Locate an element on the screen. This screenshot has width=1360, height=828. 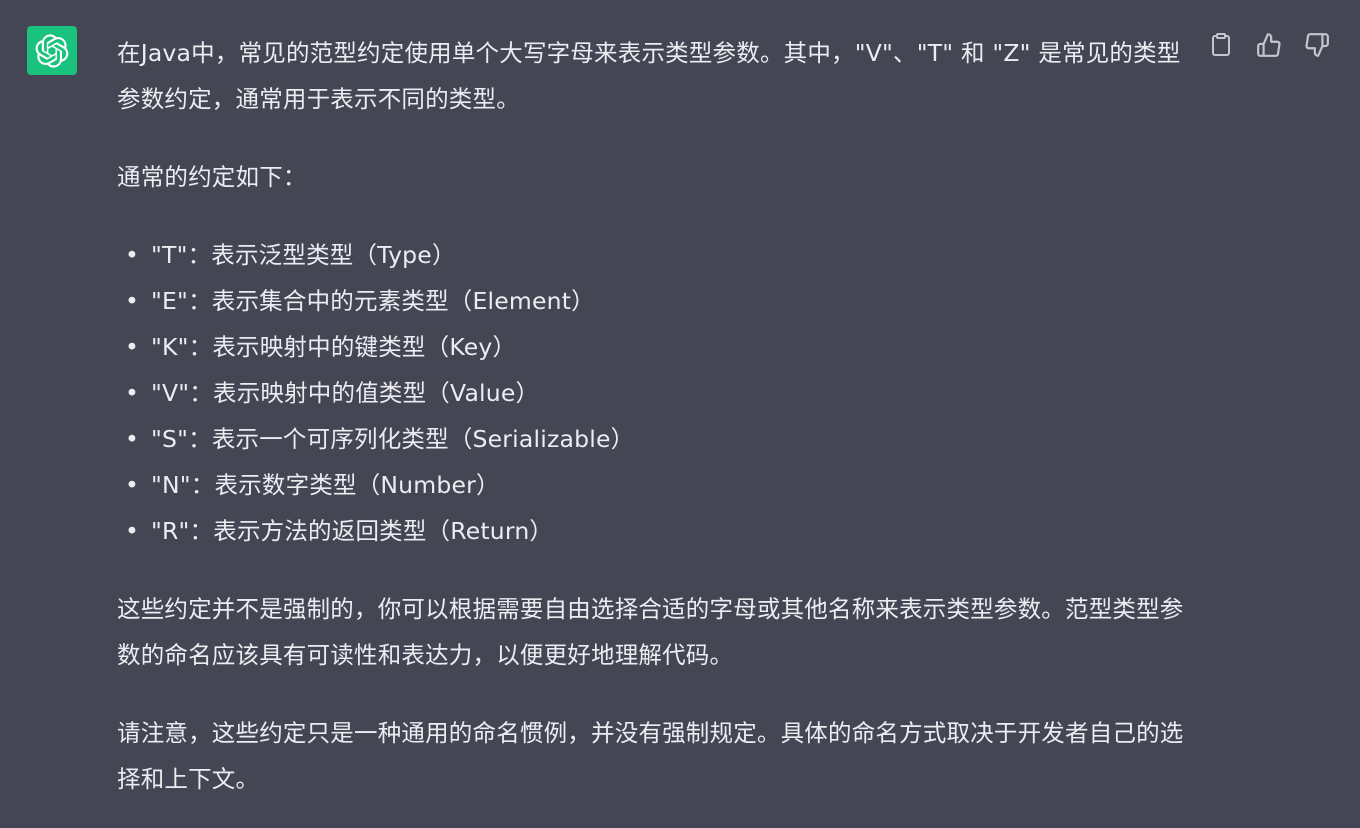
list-item: • "V"：表示映射中的值类型（Value） is located at coordinates (652, 393).